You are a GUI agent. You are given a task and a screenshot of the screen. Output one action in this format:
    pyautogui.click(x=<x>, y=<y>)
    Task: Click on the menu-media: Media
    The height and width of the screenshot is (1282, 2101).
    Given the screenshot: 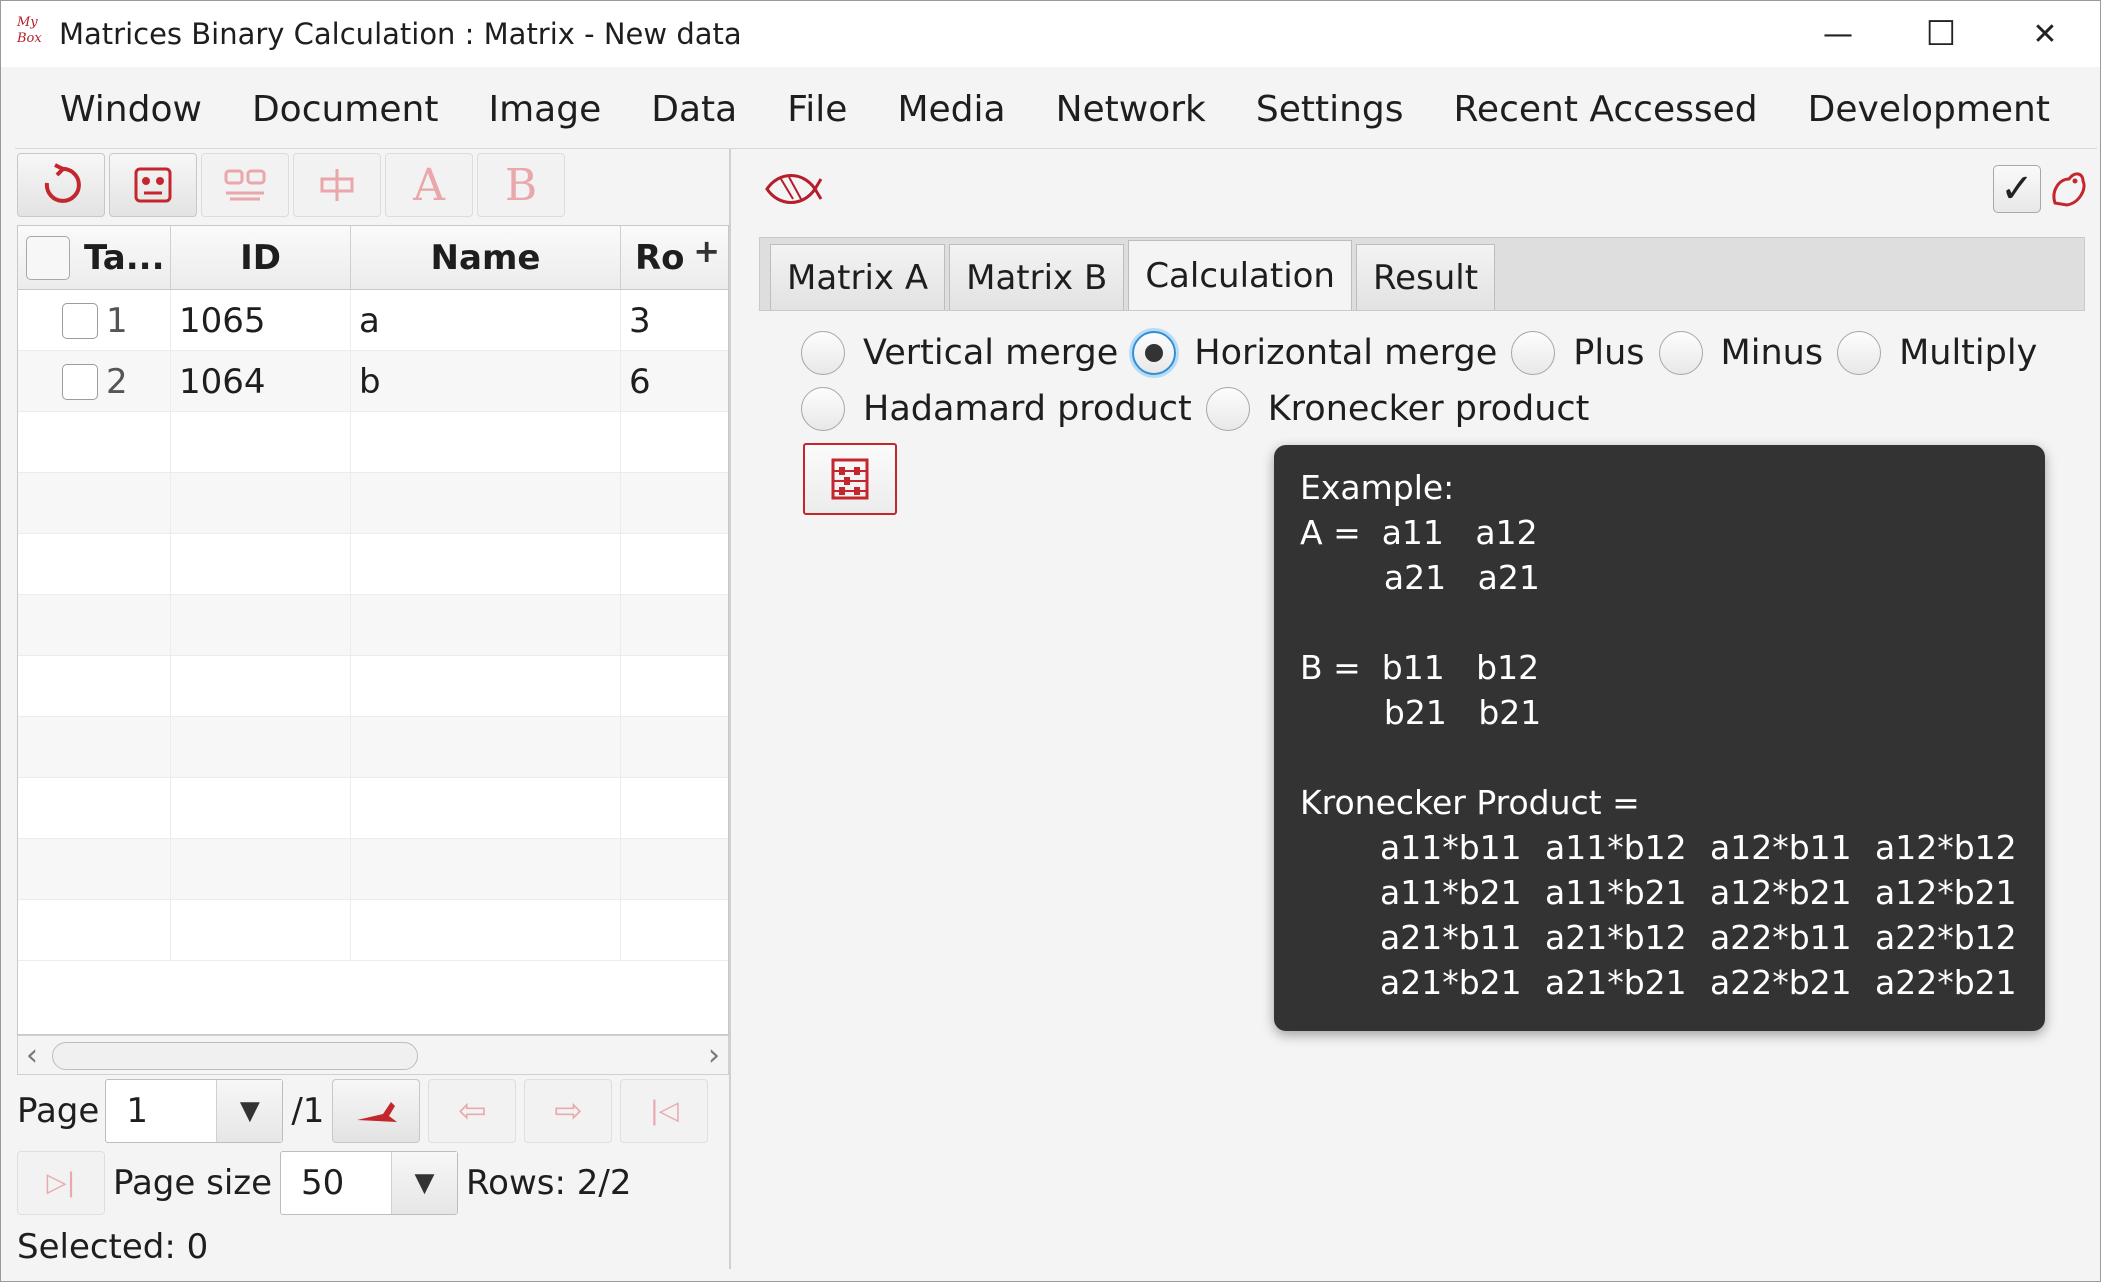 What is the action you would take?
    pyautogui.click(x=951, y=110)
    